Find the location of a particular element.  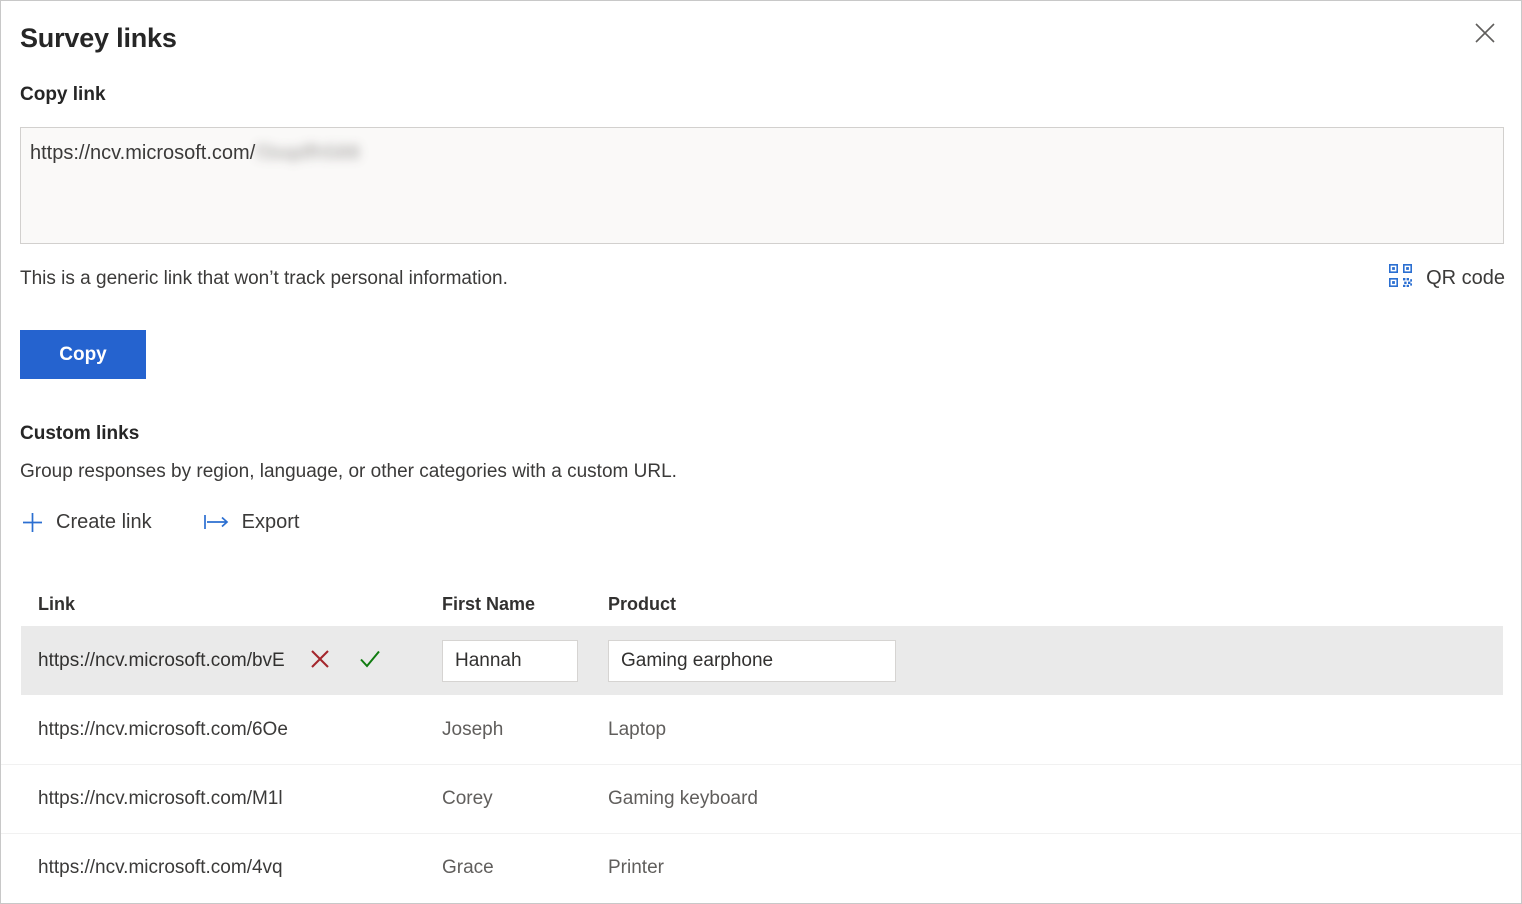

link-cell-editing: https://ncv.microsoft.com/bvE is located at coordinates (240, 661).